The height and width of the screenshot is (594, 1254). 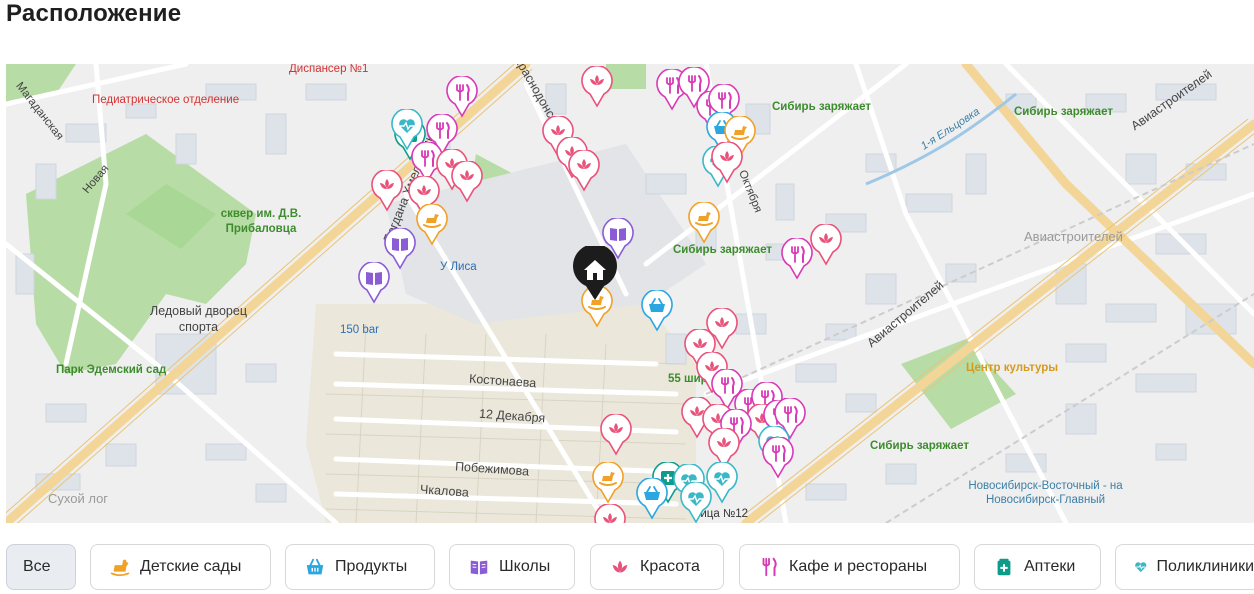 I want to click on filter-schools-button: Школы, so click(x=512, y=567).